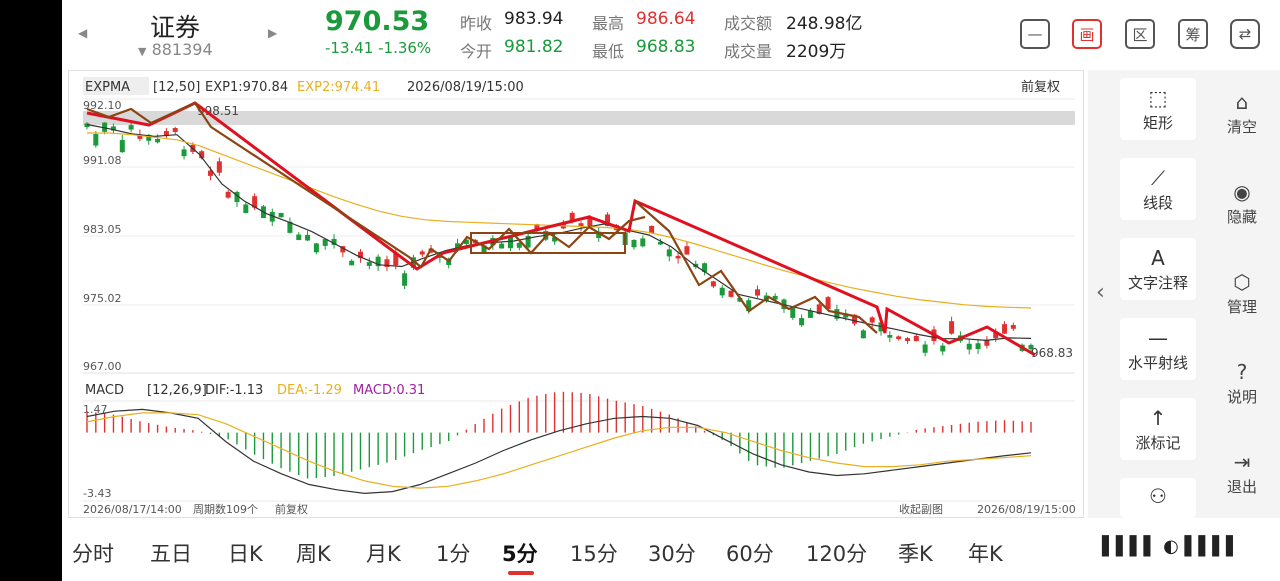  I want to click on switch-device-icon: ⇄, so click(1245, 34).